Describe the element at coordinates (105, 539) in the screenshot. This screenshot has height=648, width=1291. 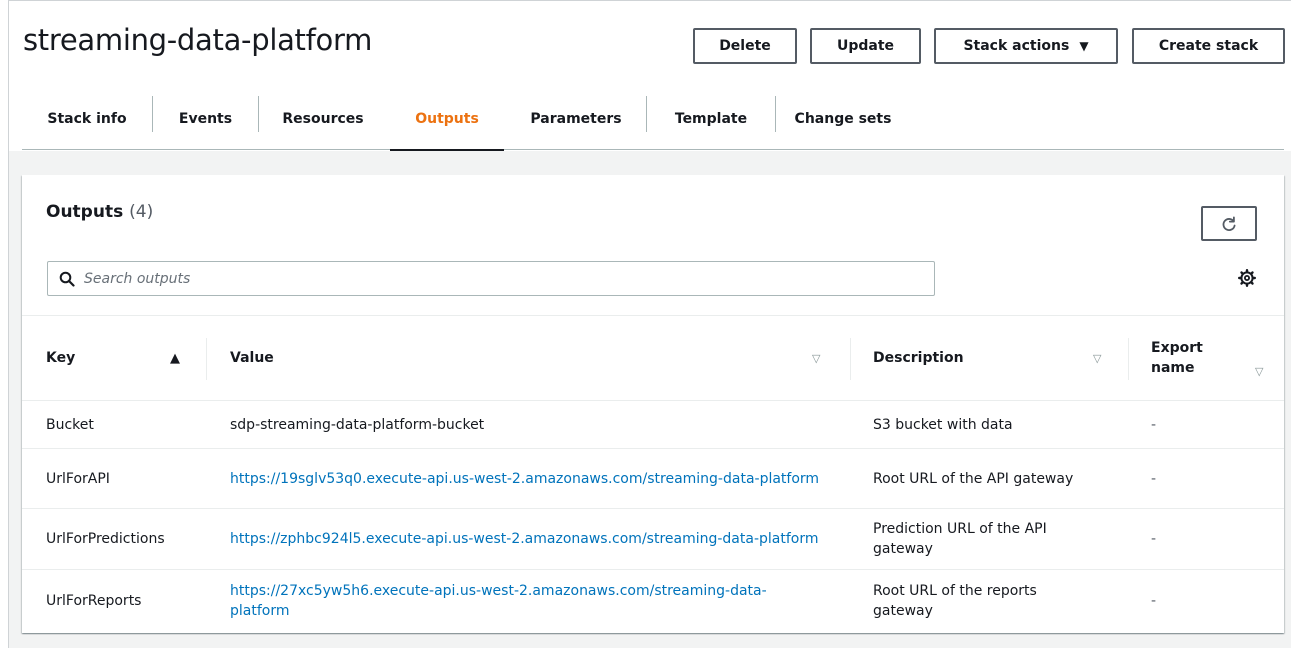
I see `cell-key: UrlForPredictions` at that location.